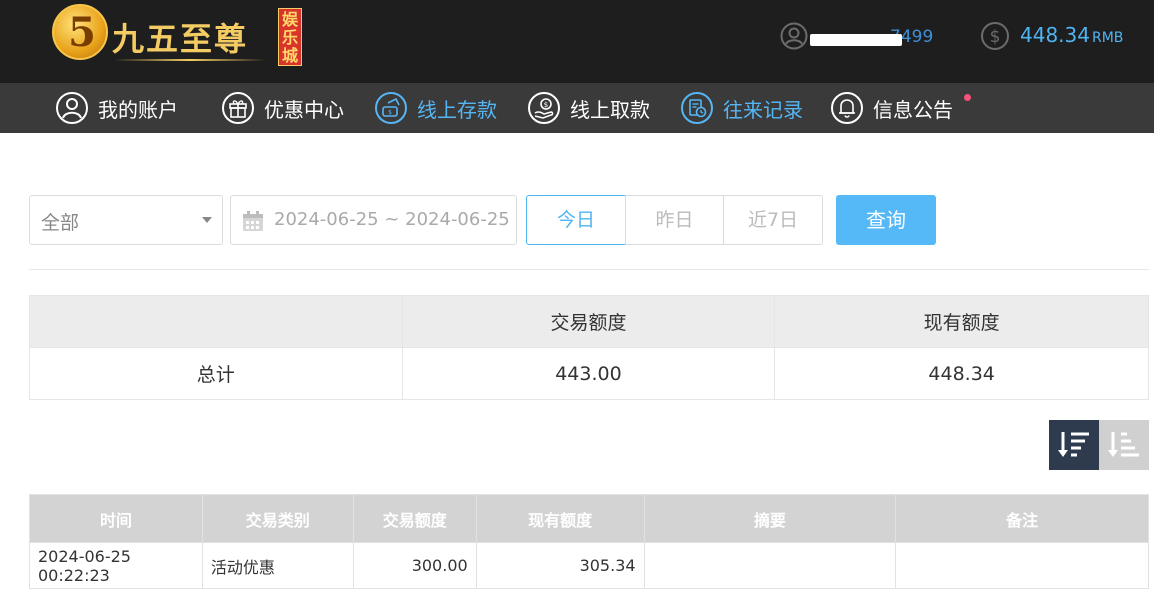 This screenshot has height=595, width=1154. What do you see at coordinates (126, 220) in the screenshot?
I see `transaction-type-select: 全部` at bounding box center [126, 220].